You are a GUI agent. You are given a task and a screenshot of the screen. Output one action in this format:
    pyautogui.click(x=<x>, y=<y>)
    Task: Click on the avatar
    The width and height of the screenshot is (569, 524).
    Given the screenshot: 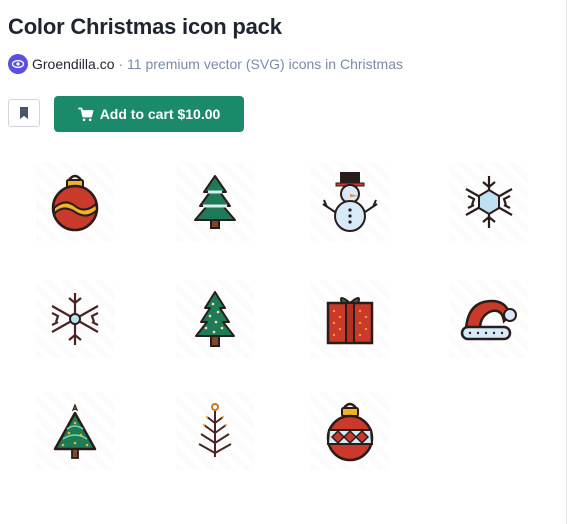 What is the action you would take?
    pyautogui.click(x=18, y=64)
    